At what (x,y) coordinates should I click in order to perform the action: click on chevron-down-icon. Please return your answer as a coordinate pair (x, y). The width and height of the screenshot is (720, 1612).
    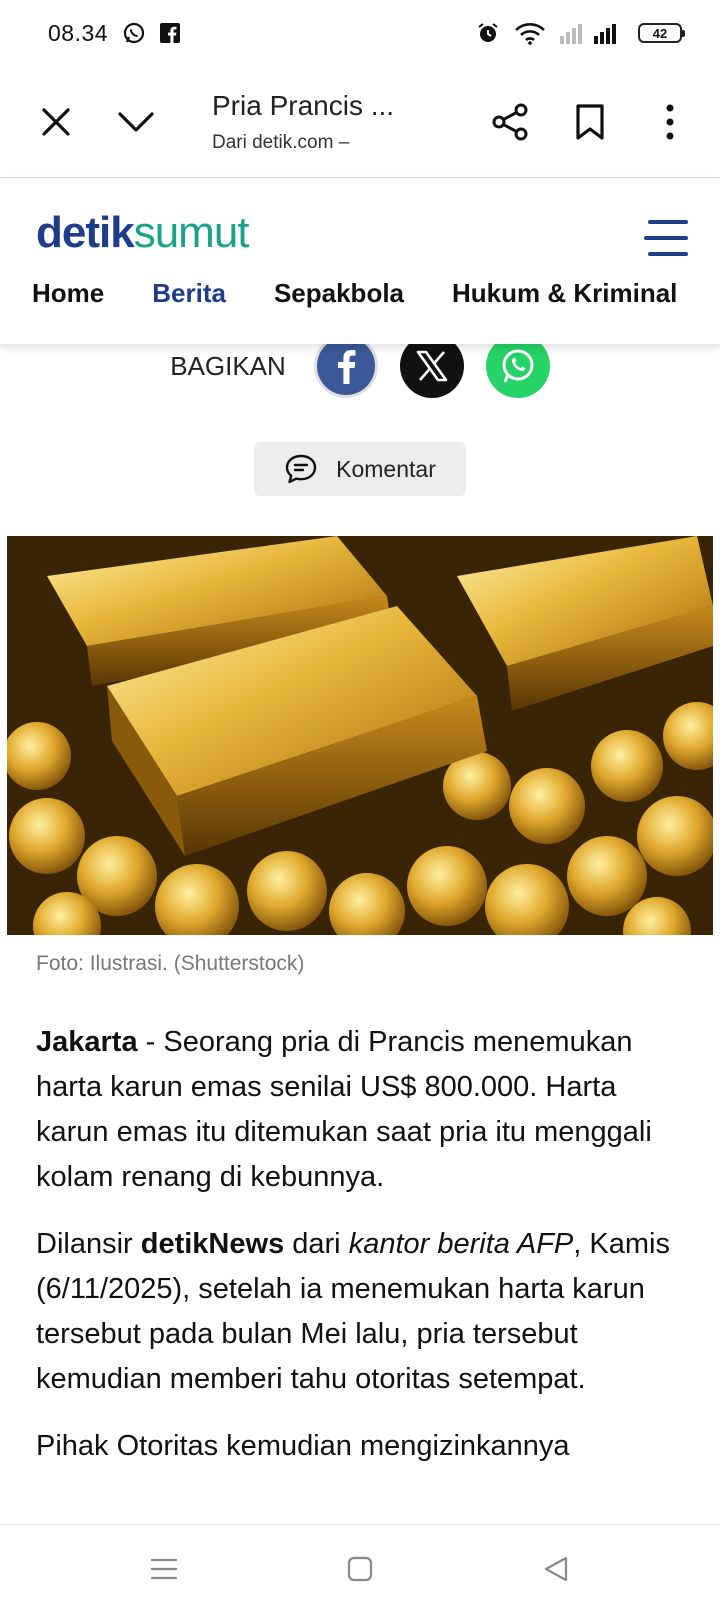
    Looking at the image, I should click on (136, 121).